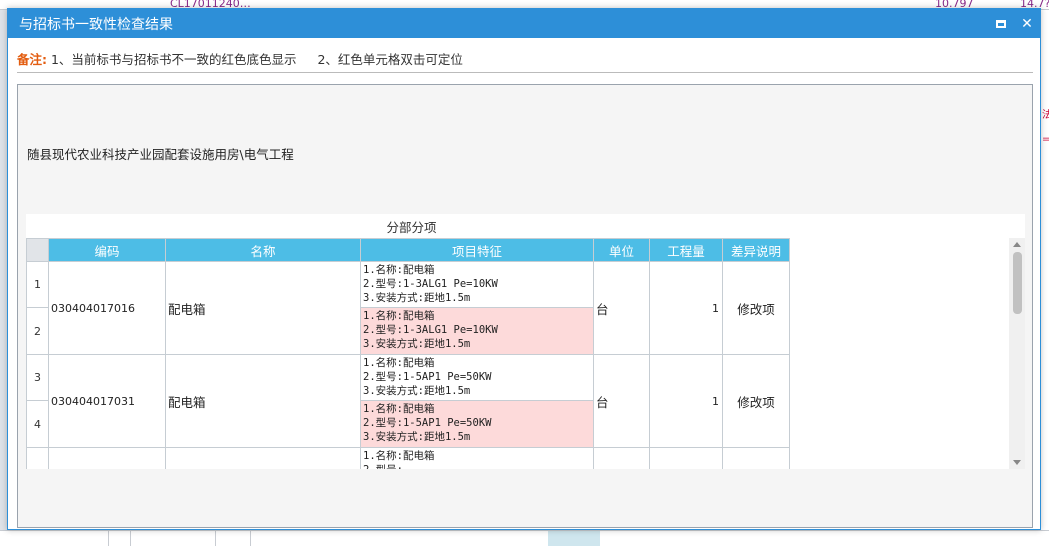  Describe the element at coordinates (37, 458) in the screenshot. I see `row-number` at that location.